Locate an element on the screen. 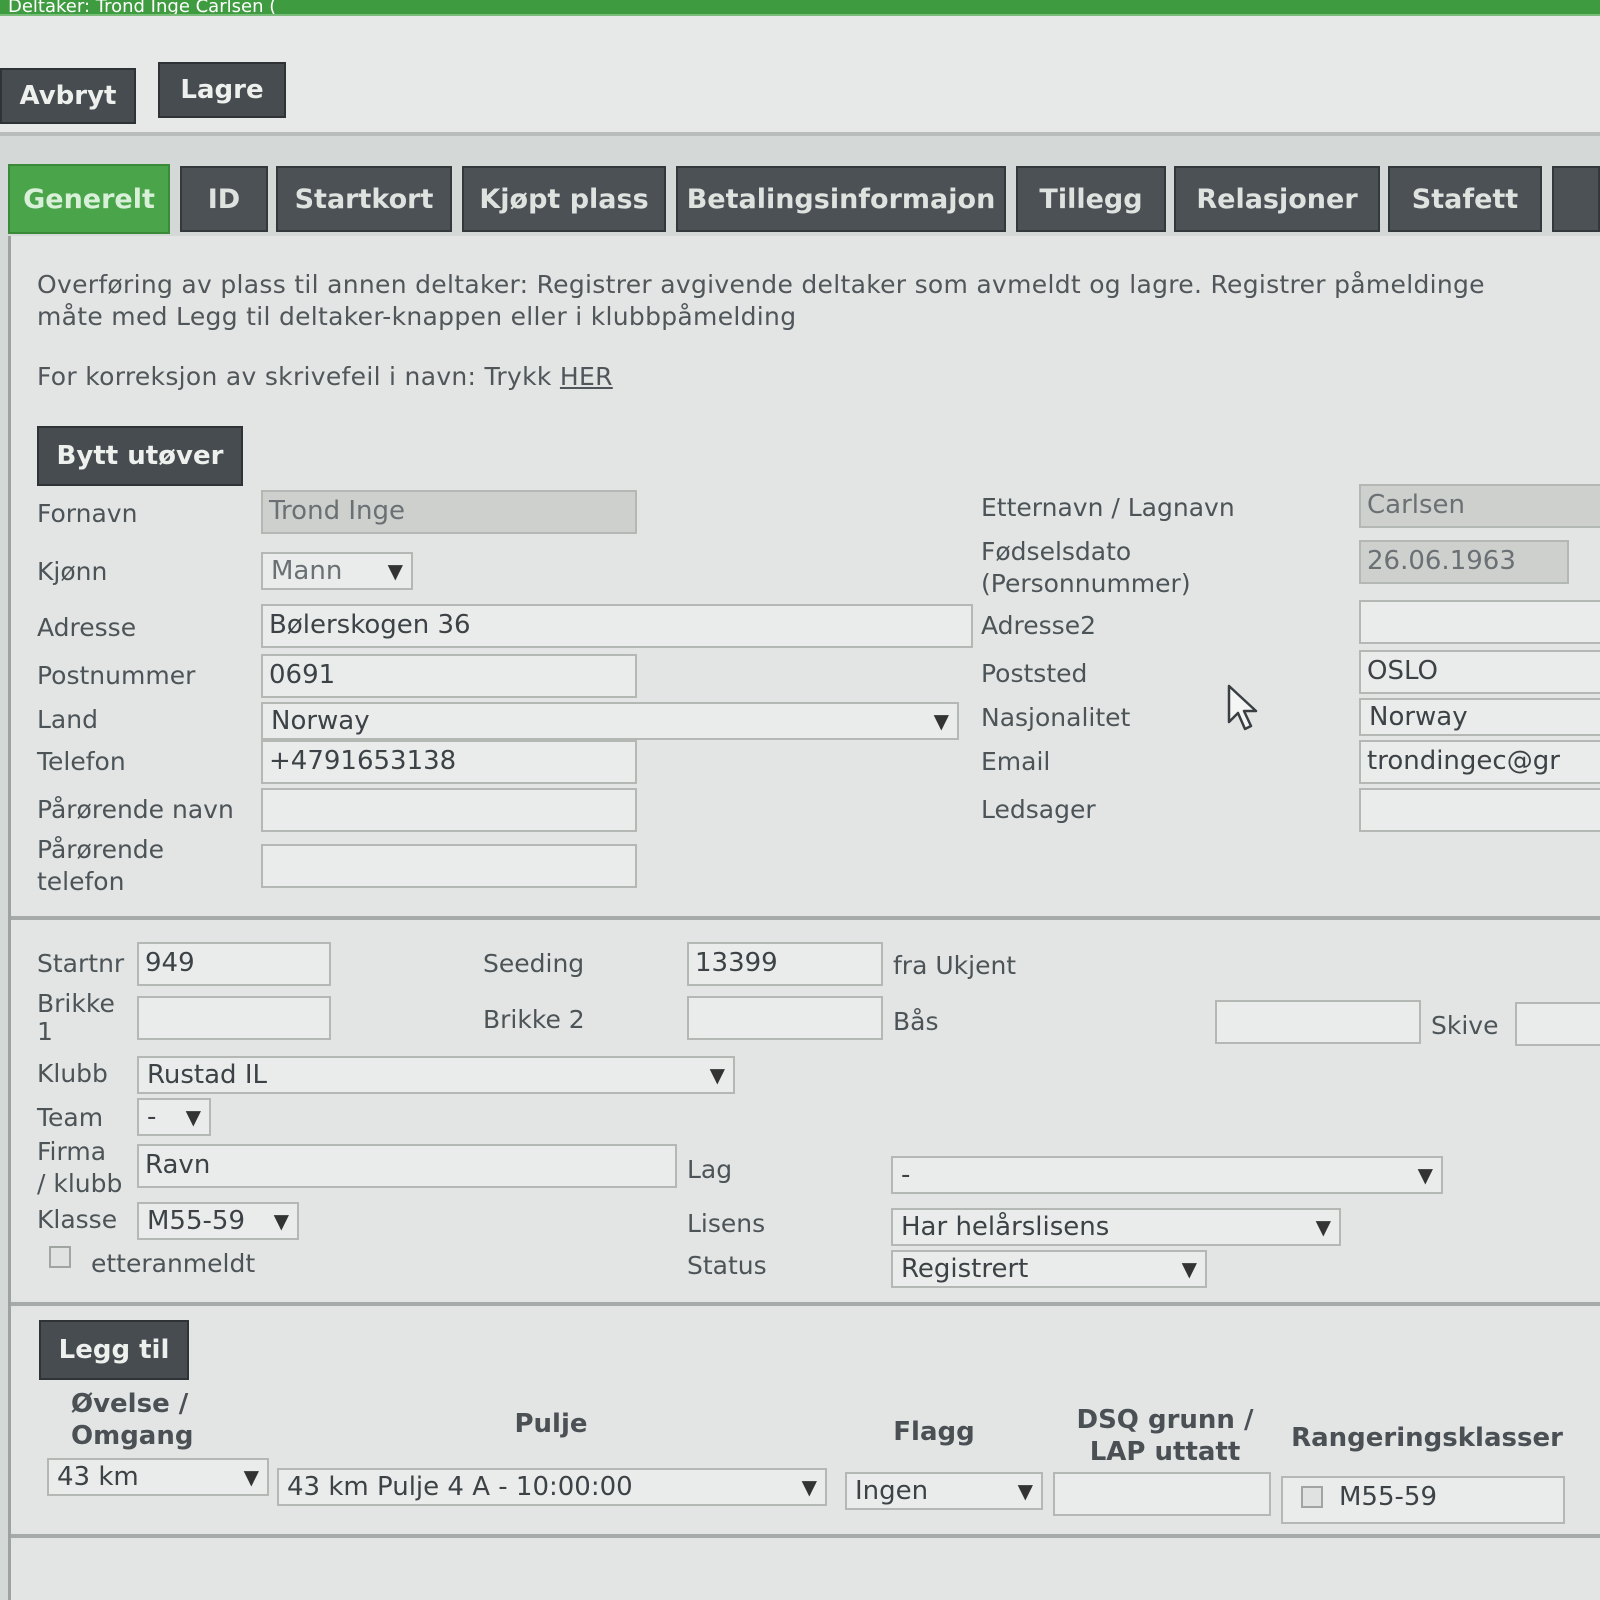 Image resolution: width=1600 pixels, height=1600 pixels. fodselsdato-label-1: Fødselsdato is located at coordinates (1056, 551).